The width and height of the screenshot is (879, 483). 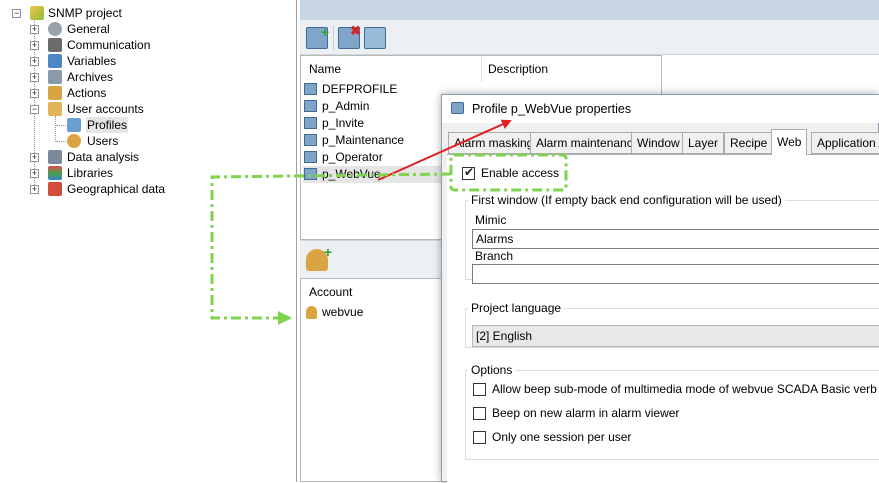 I want to click on column-separator, so click(x=481, y=69).